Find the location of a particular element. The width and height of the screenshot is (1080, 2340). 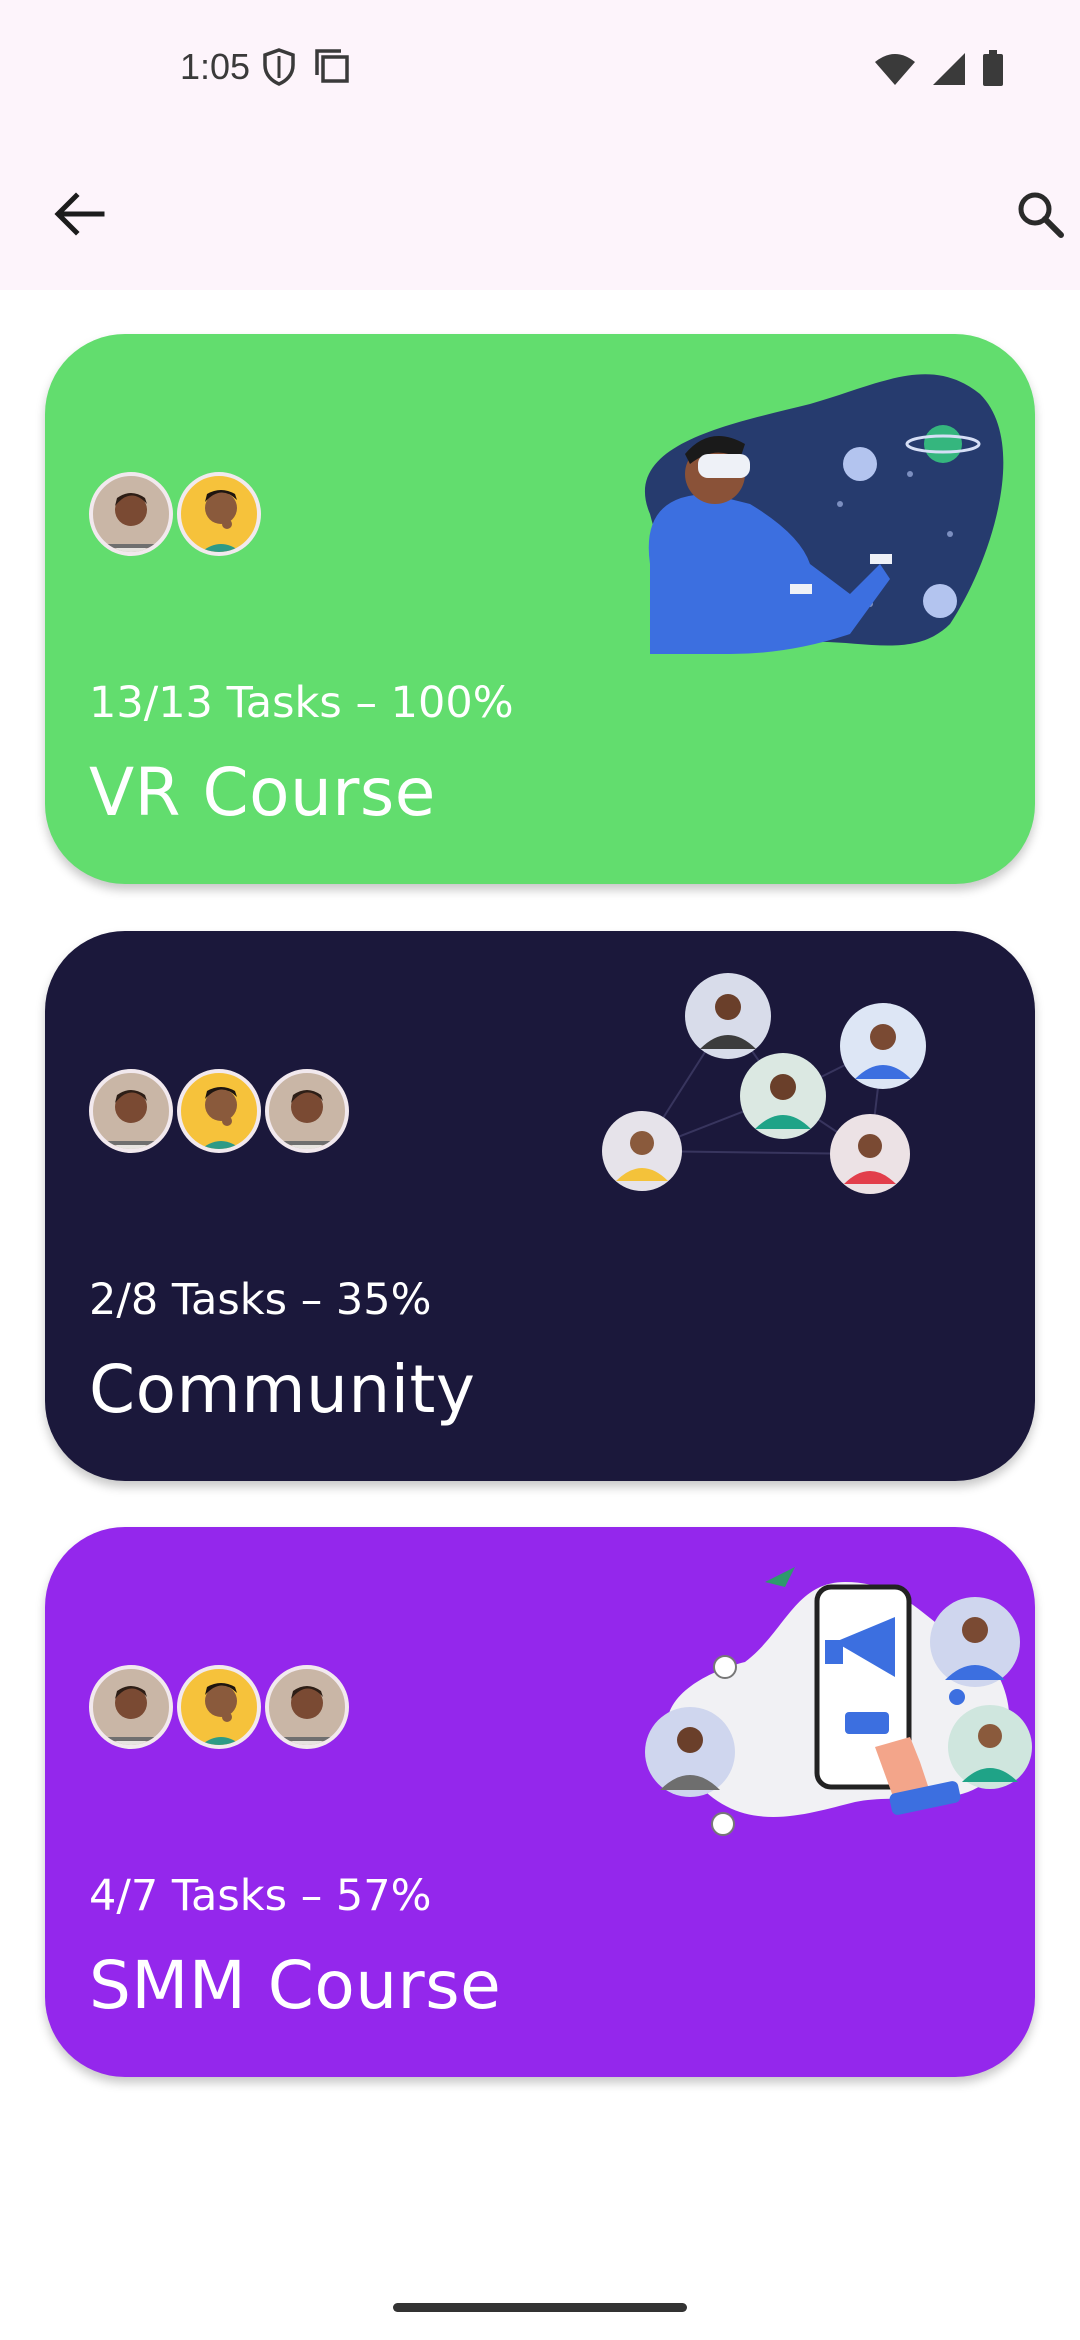

card-title: Community is located at coordinates (282, 1389).